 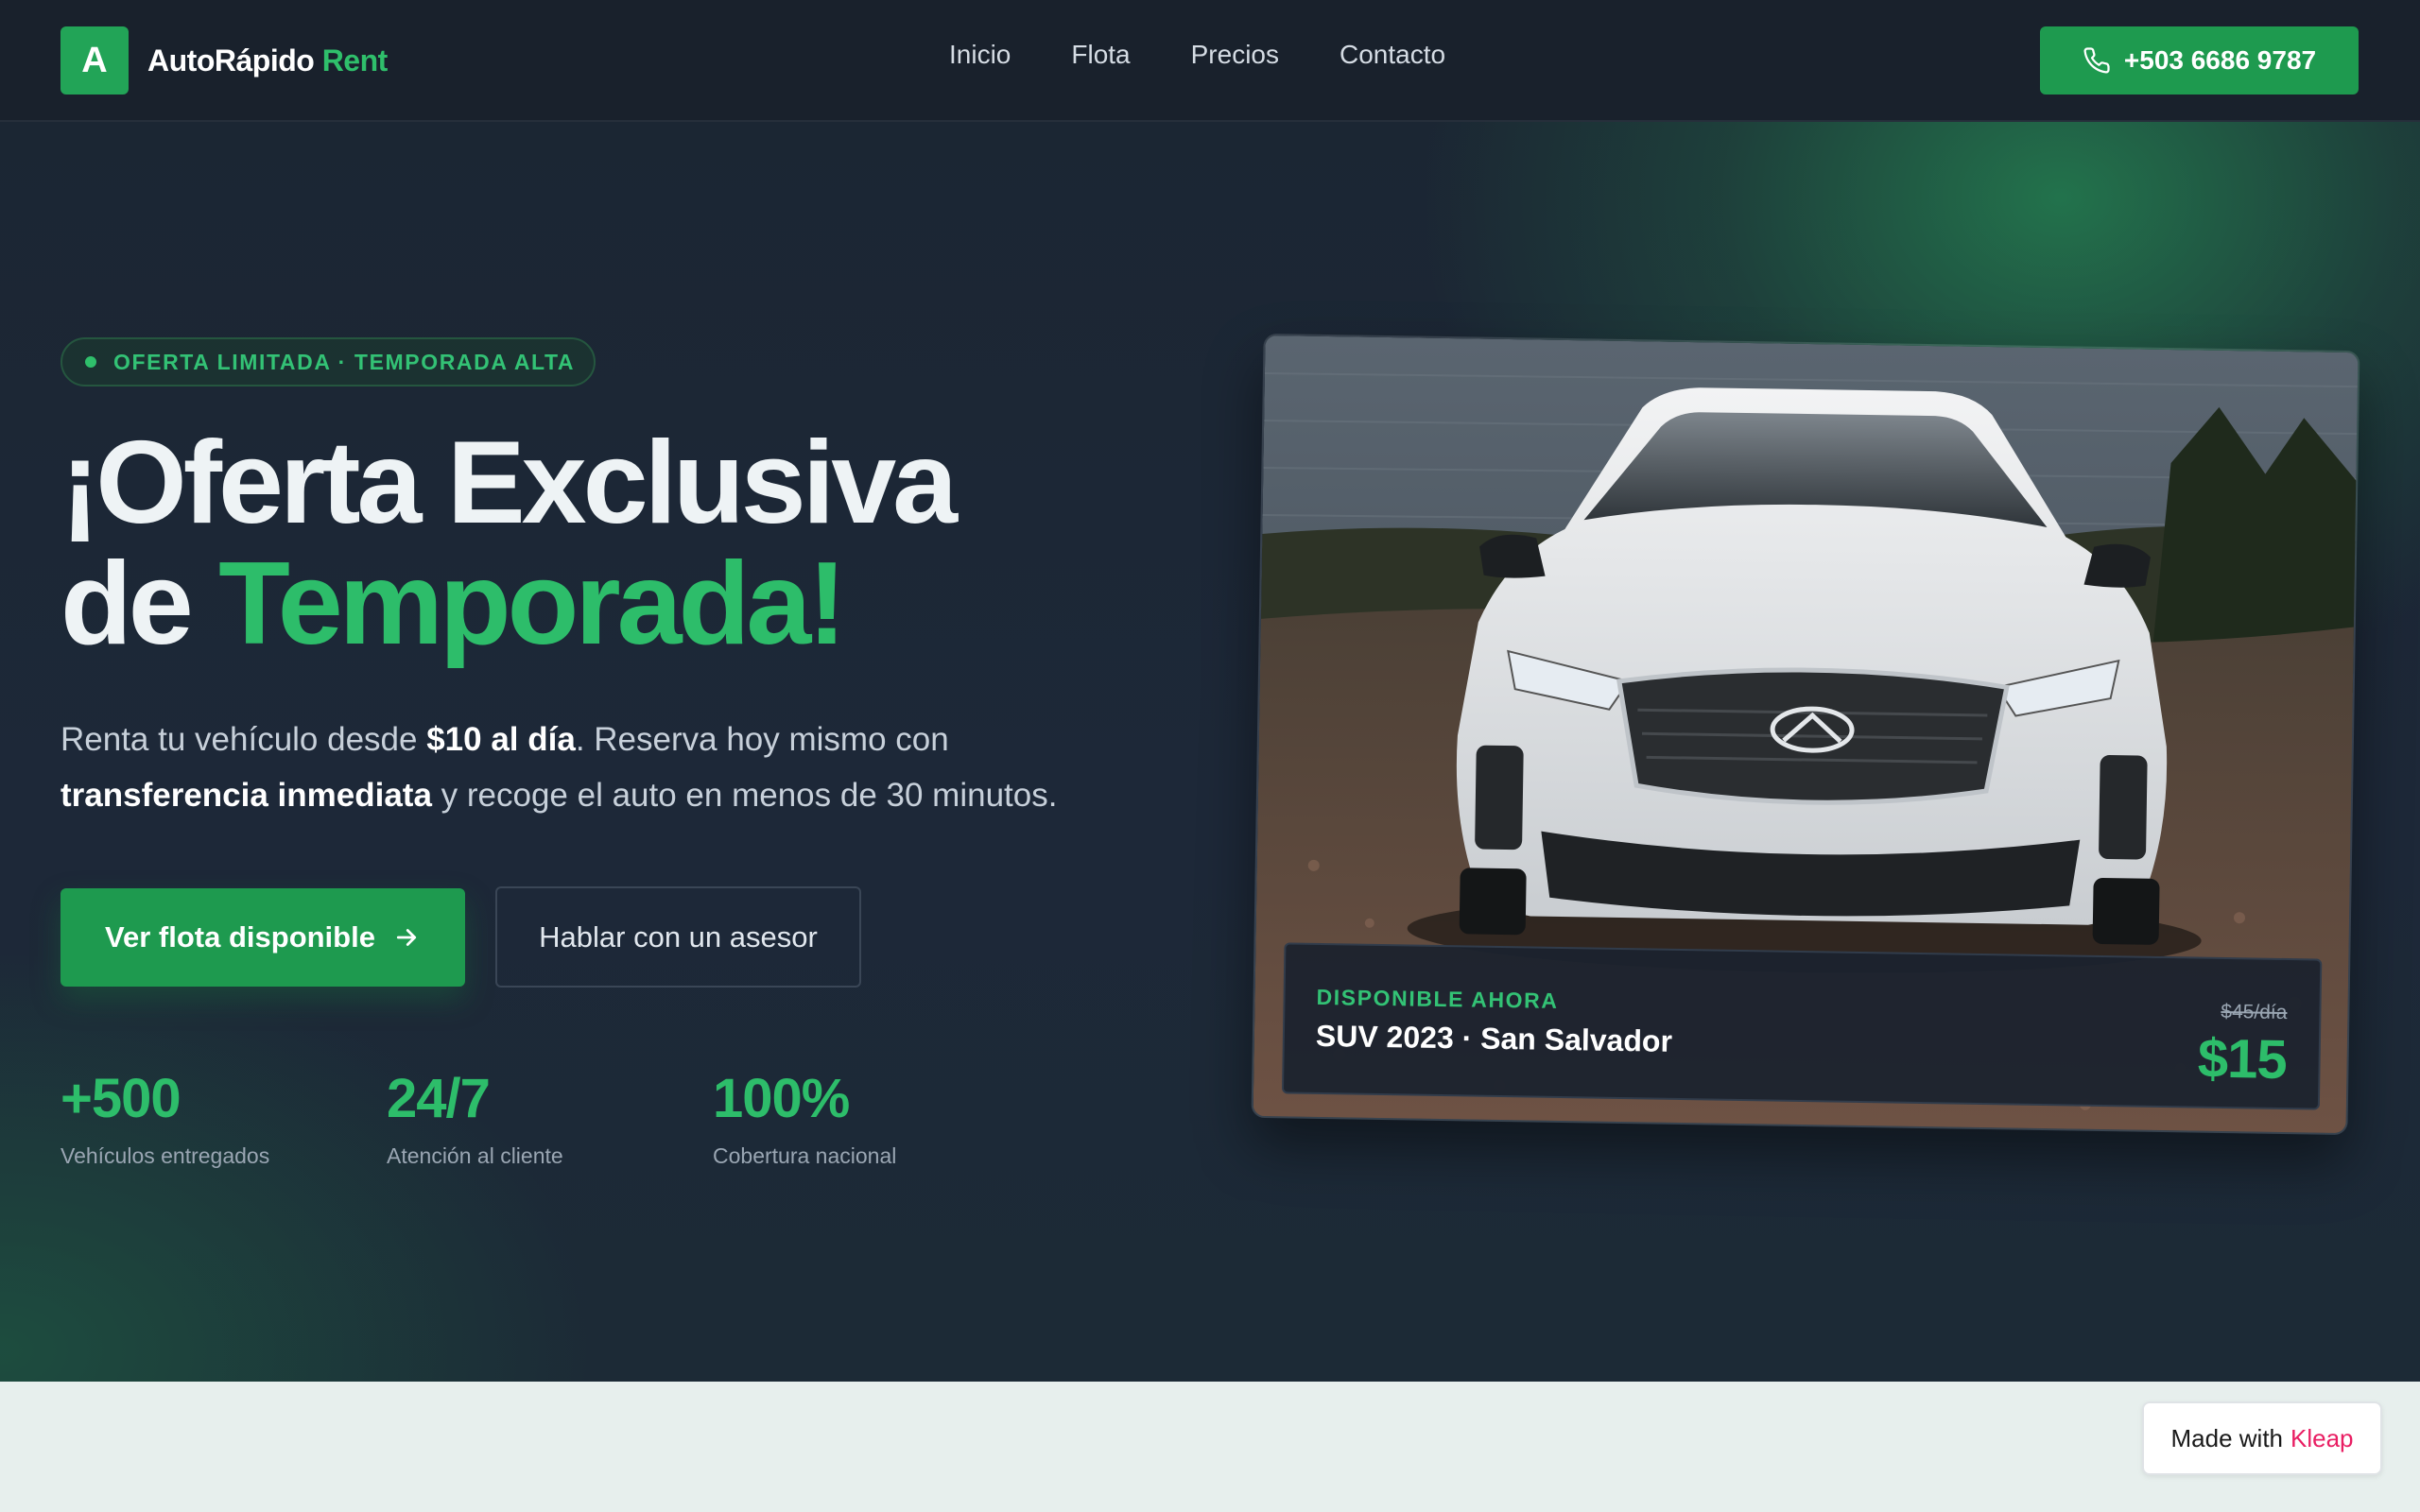 I want to click on view-fleet-label: Ver flota disponible, so click(x=240, y=937).